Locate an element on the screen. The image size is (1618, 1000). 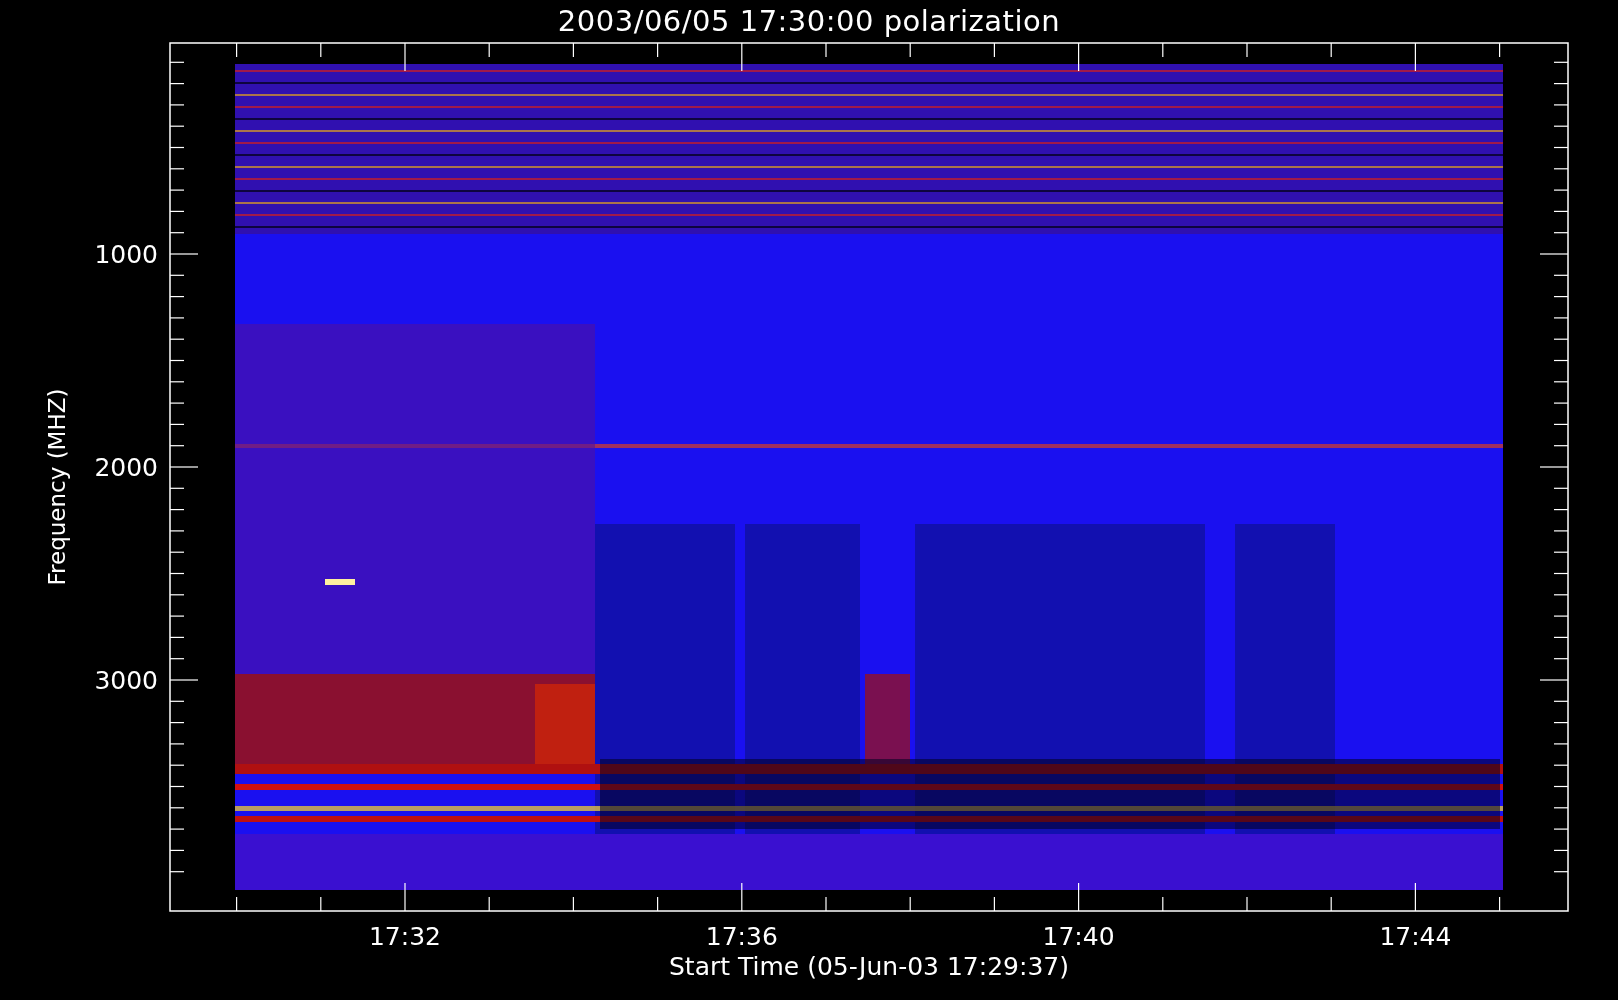
y-tick-label: 3000 is located at coordinates (126, 680).